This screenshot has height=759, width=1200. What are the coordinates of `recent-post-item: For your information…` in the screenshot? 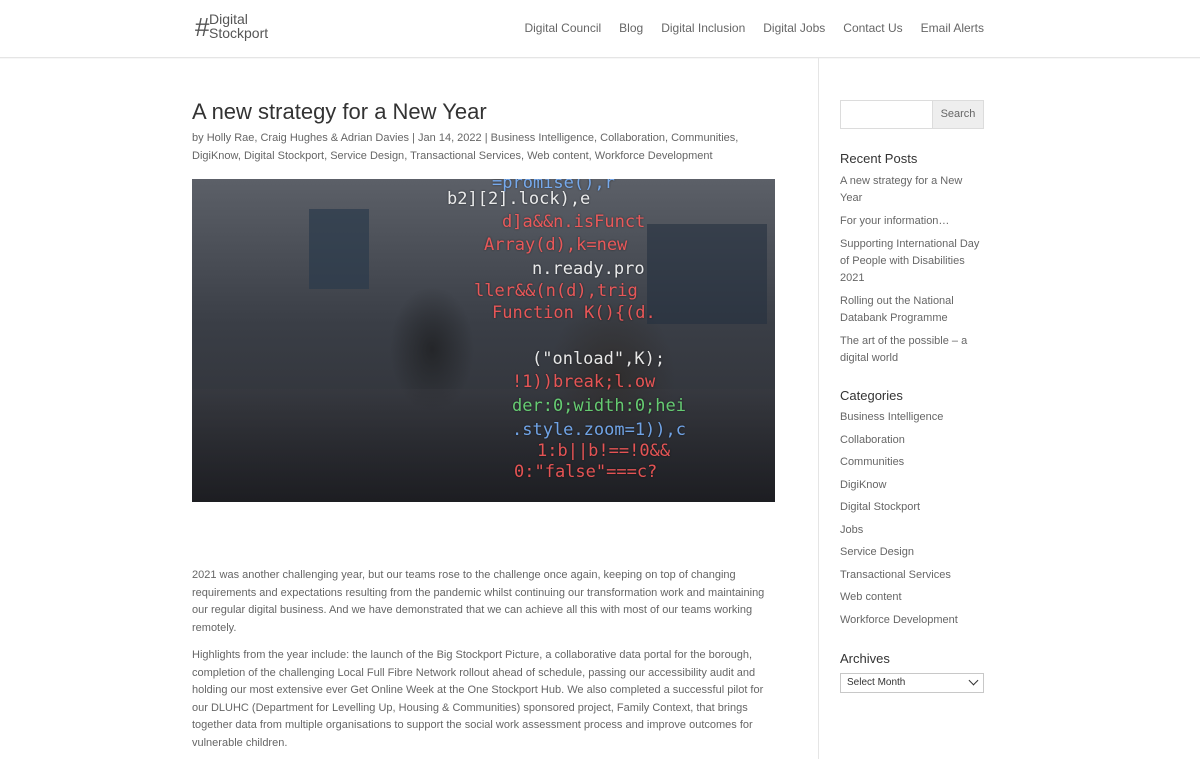 It's located at (912, 221).